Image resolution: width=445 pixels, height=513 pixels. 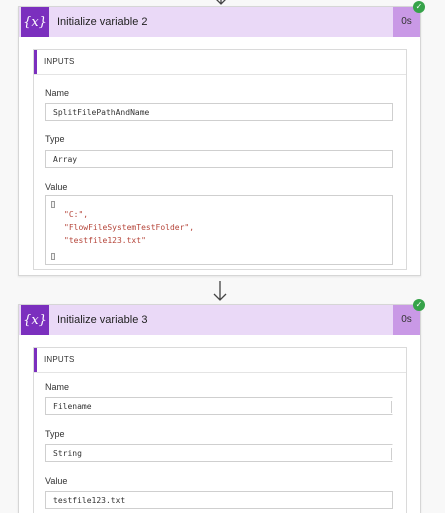 I want to click on card-title: Initialize variable 2, so click(x=102, y=22).